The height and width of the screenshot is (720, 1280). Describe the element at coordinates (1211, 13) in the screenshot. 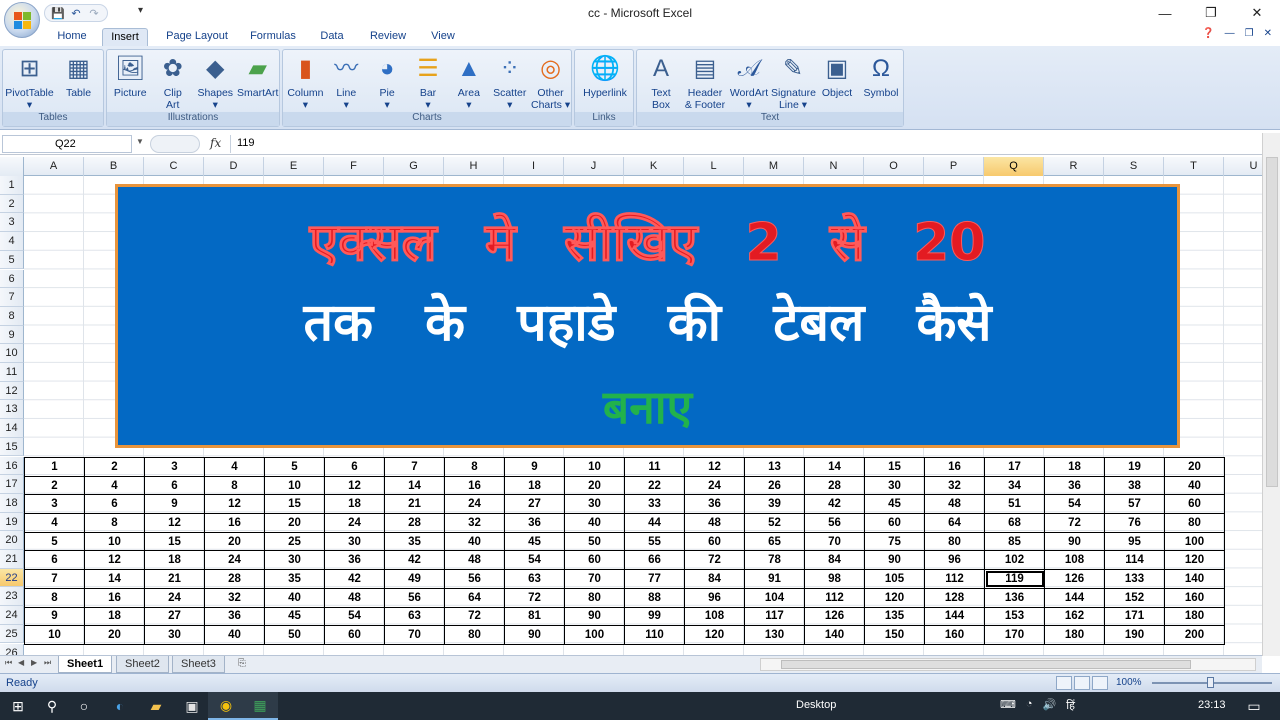

I see `maximize-button: ❐` at that location.